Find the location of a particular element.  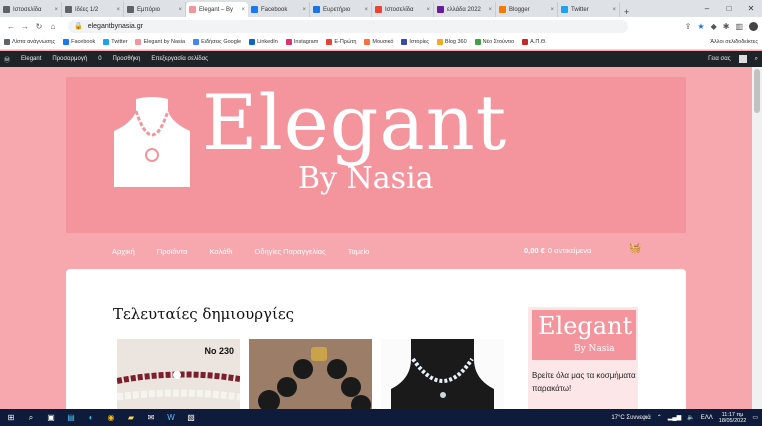

bookmark-item: Instagram is located at coordinates (301, 42).